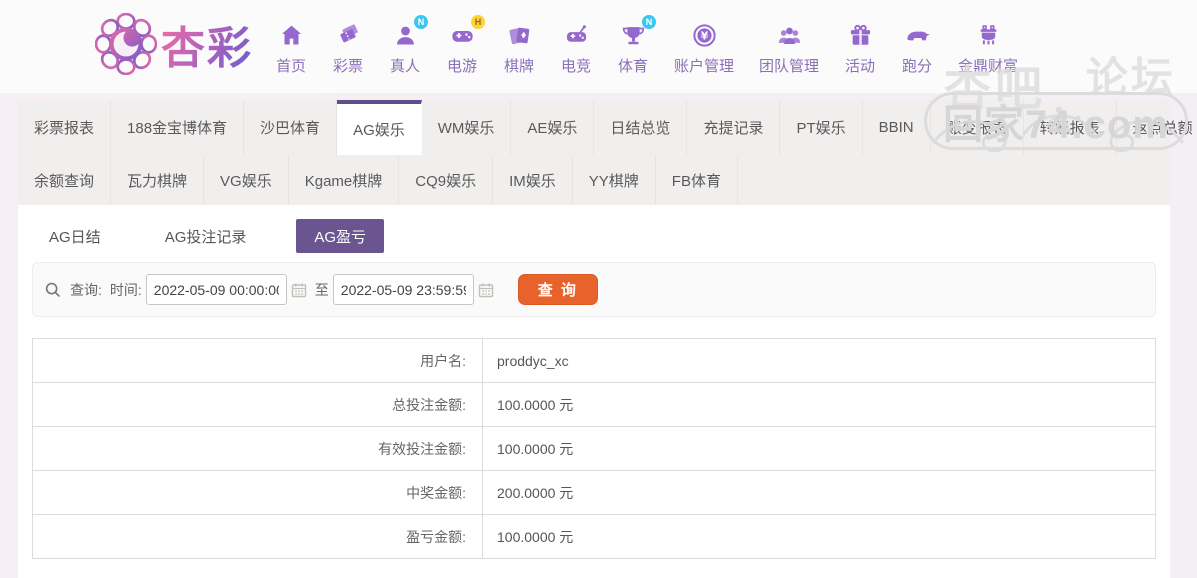 This screenshot has height=578, width=1197. I want to click on nav-item-egames: H 电游, so click(465, 45).